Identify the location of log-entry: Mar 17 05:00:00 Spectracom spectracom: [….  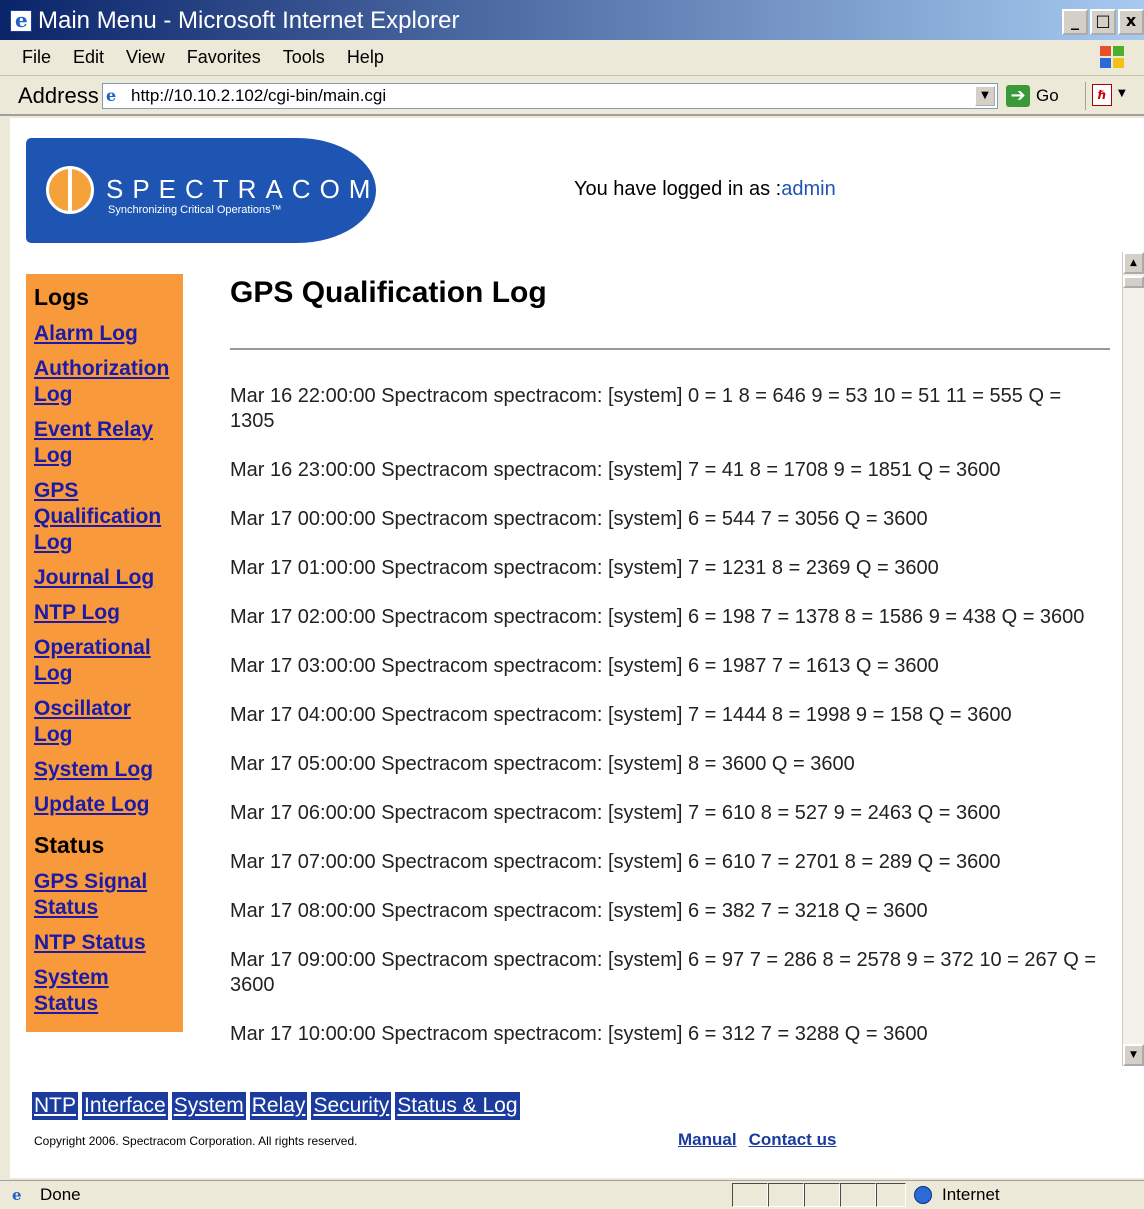
(542, 764).